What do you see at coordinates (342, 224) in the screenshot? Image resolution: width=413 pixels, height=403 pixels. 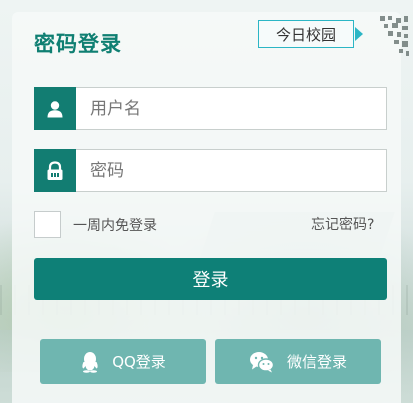 I see `forgot-password-link: 忘记密码?` at bounding box center [342, 224].